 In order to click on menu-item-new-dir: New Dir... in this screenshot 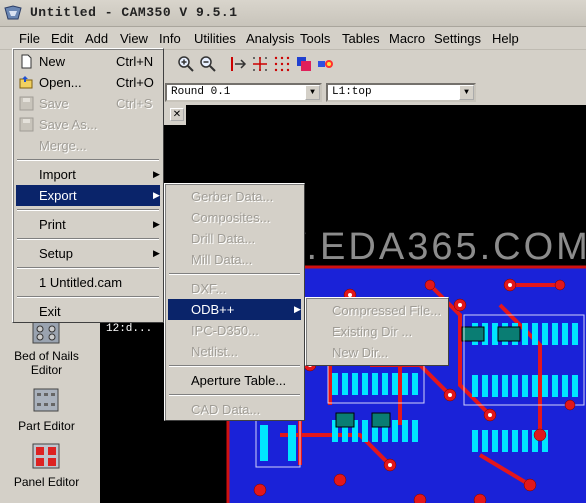, I will do `click(377, 352)`.